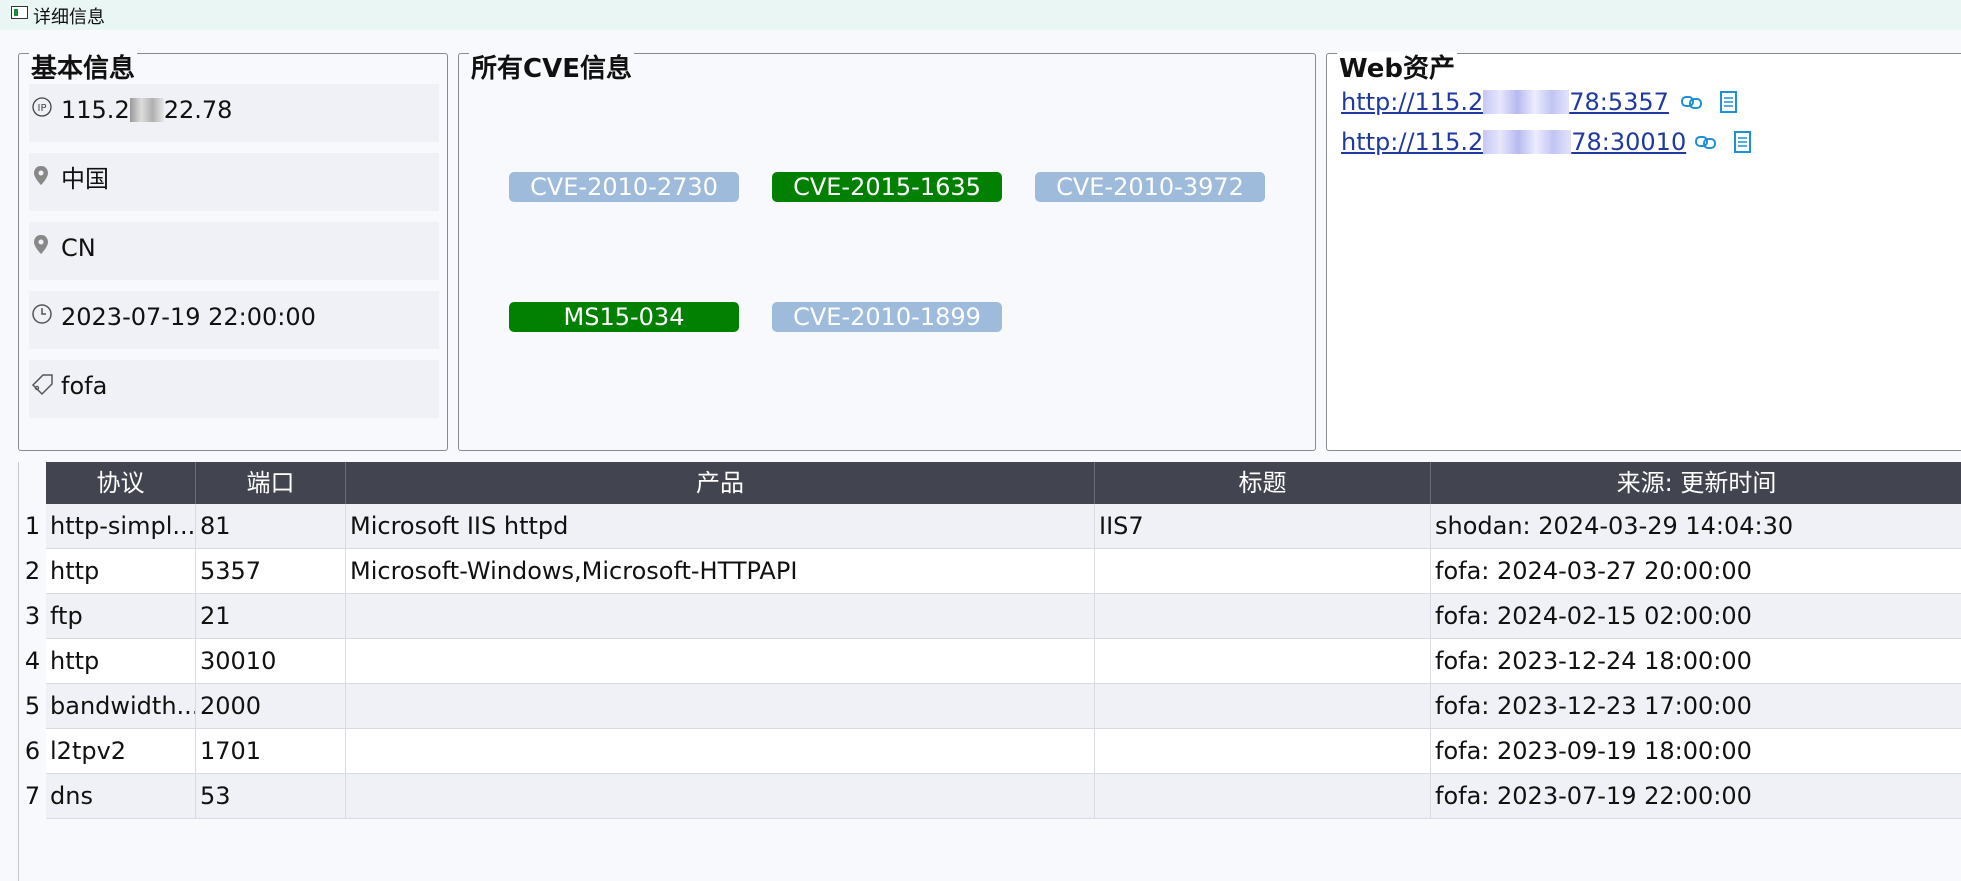  I want to click on cve-tag: CVE-2010-1899, so click(887, 317).